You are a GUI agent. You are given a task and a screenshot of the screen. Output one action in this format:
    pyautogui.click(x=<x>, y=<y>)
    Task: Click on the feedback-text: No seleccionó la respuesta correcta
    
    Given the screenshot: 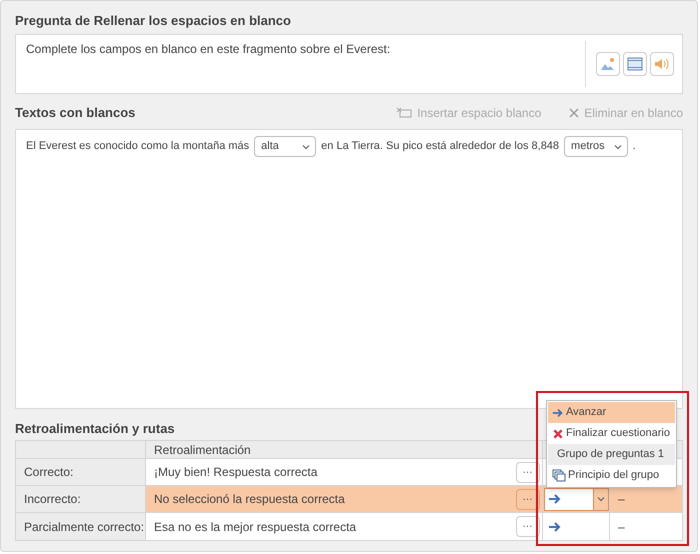 What is the action you would take?
    pyautogui.click(x=329, y=499)
    